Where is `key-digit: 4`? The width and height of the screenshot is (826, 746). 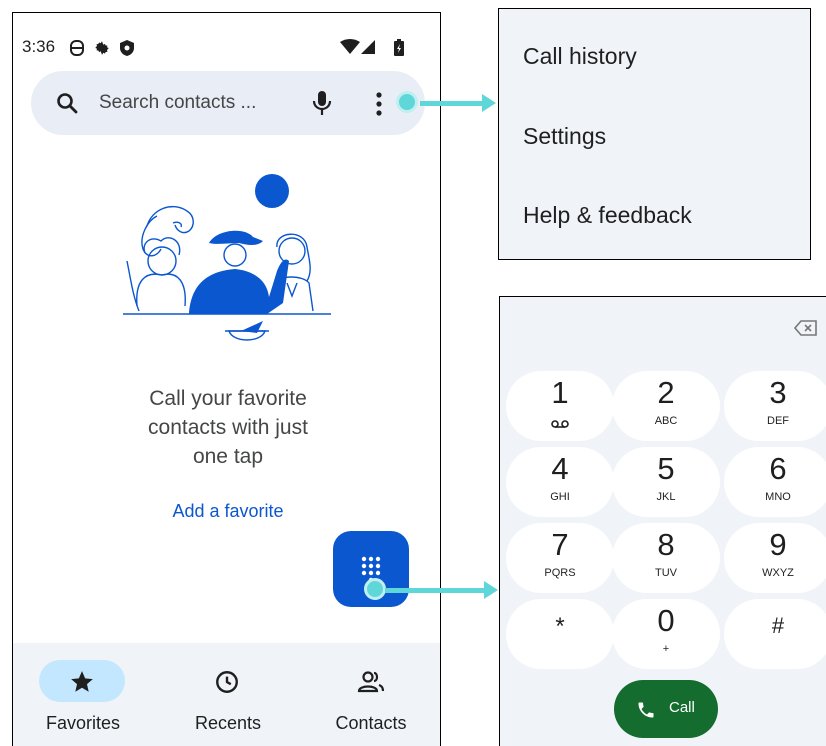 key-digit: 4 is located at coordinates (560, 468).